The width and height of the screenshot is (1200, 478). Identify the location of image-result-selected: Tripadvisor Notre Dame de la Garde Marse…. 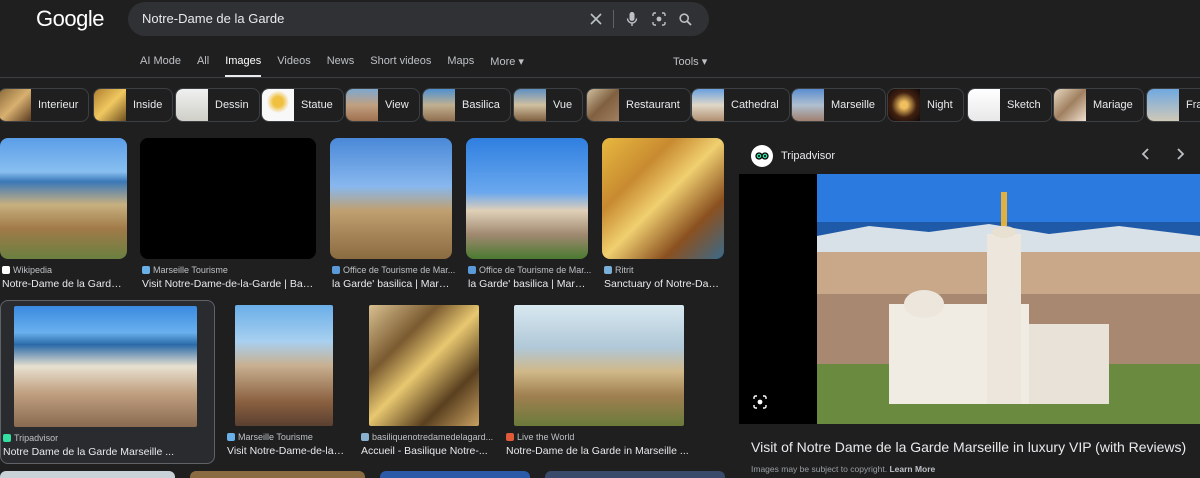
(107, 382).